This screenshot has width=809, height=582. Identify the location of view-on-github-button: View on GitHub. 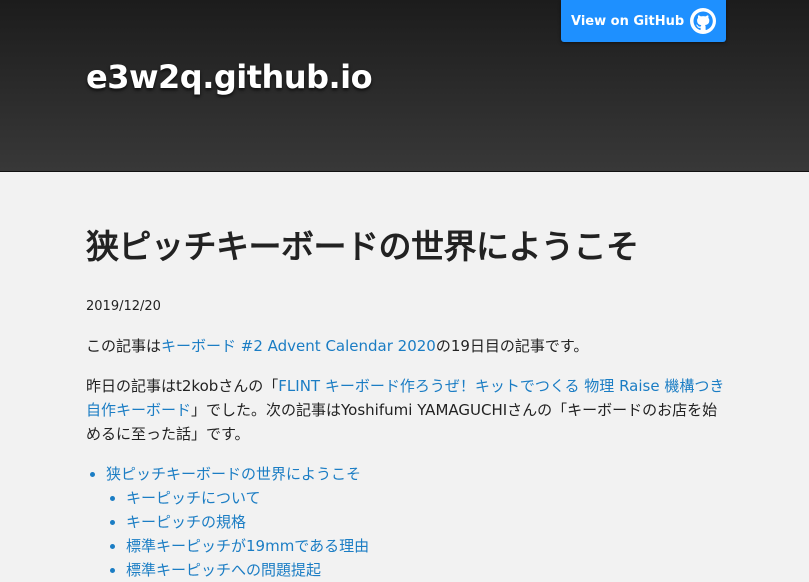
(643, 21).